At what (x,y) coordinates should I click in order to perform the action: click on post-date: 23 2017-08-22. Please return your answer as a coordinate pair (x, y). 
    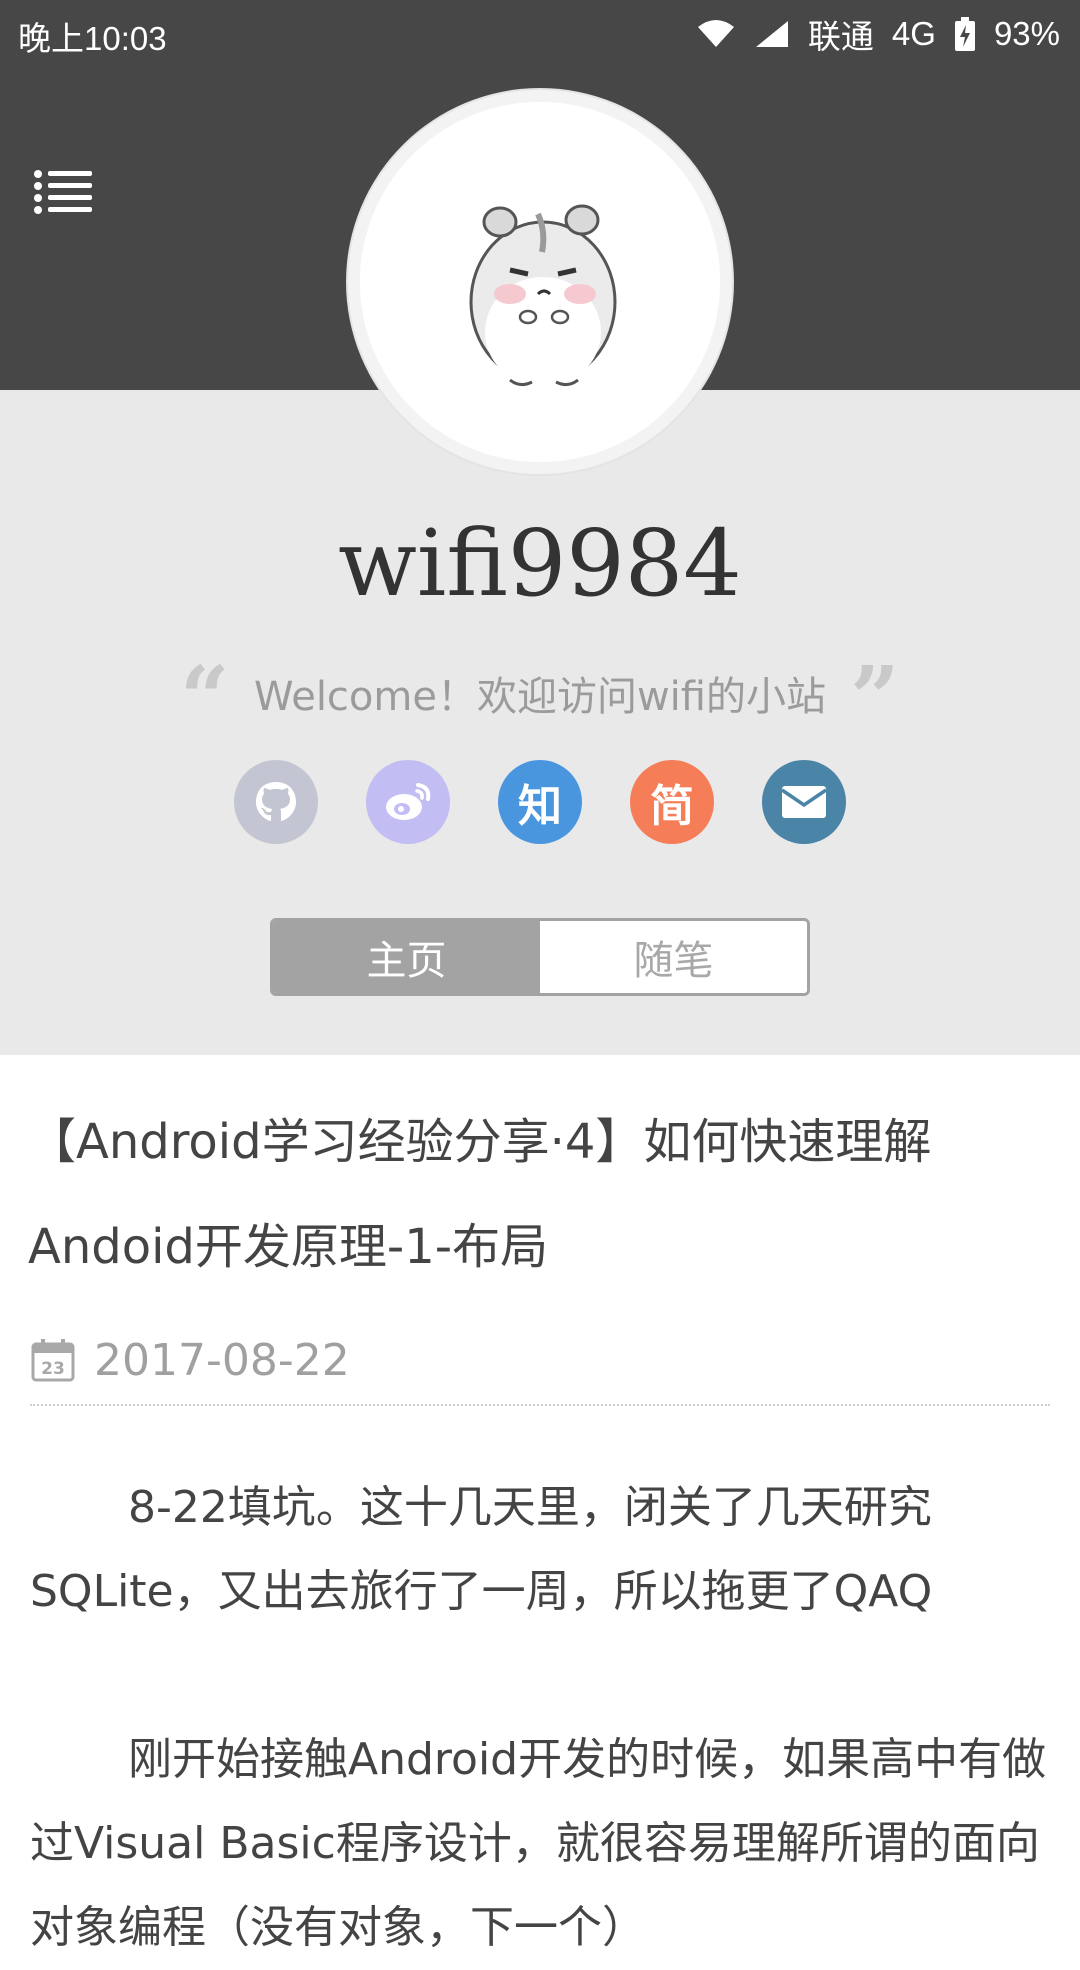
    Looking at the image, I should click on (190, 1360).